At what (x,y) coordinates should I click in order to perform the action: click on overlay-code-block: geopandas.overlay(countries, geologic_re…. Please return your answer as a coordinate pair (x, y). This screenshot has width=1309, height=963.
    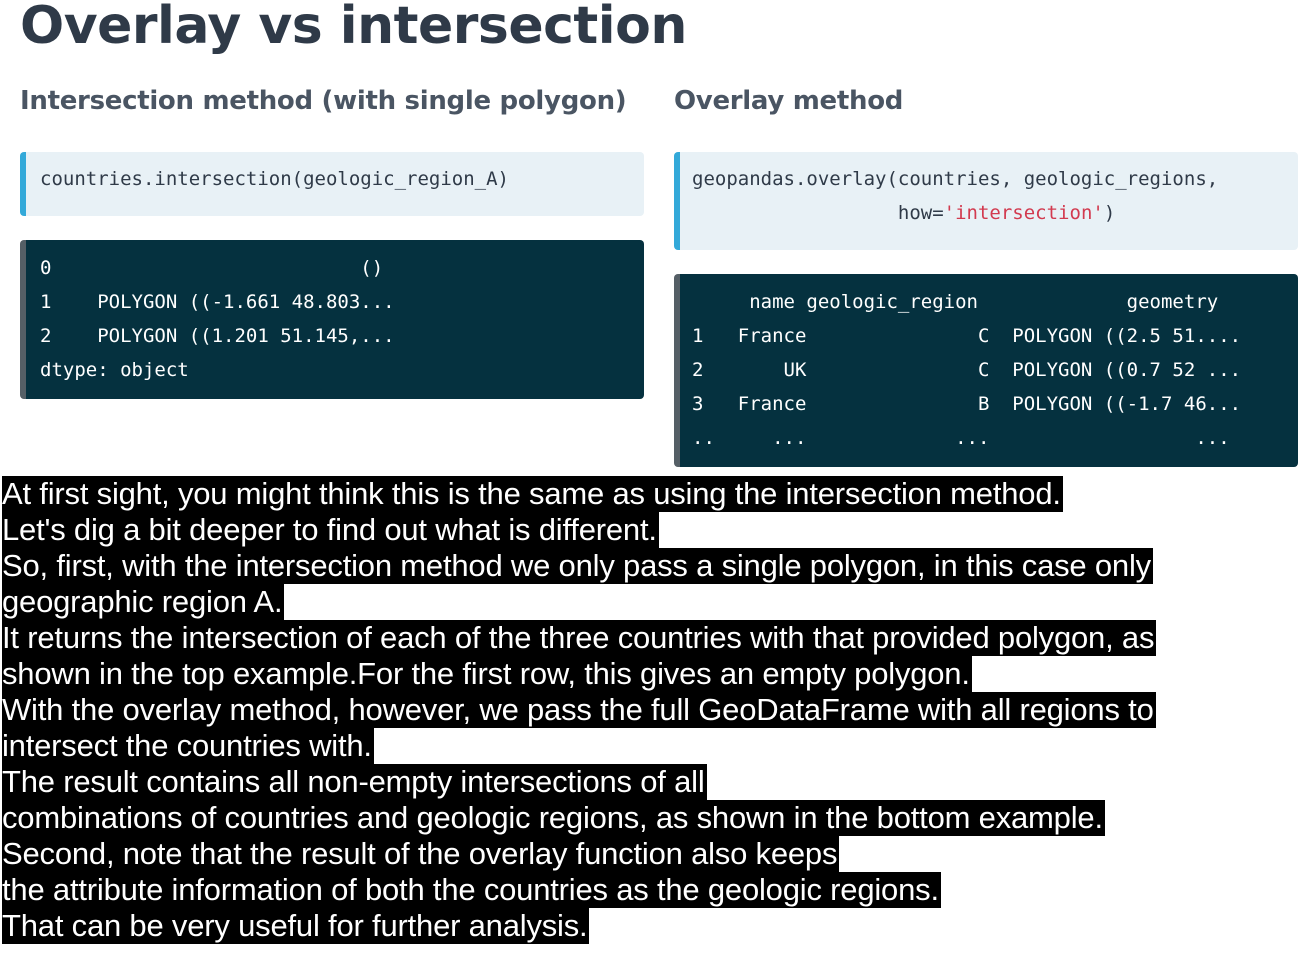
    Looking at the image, I should click on (986, 201).